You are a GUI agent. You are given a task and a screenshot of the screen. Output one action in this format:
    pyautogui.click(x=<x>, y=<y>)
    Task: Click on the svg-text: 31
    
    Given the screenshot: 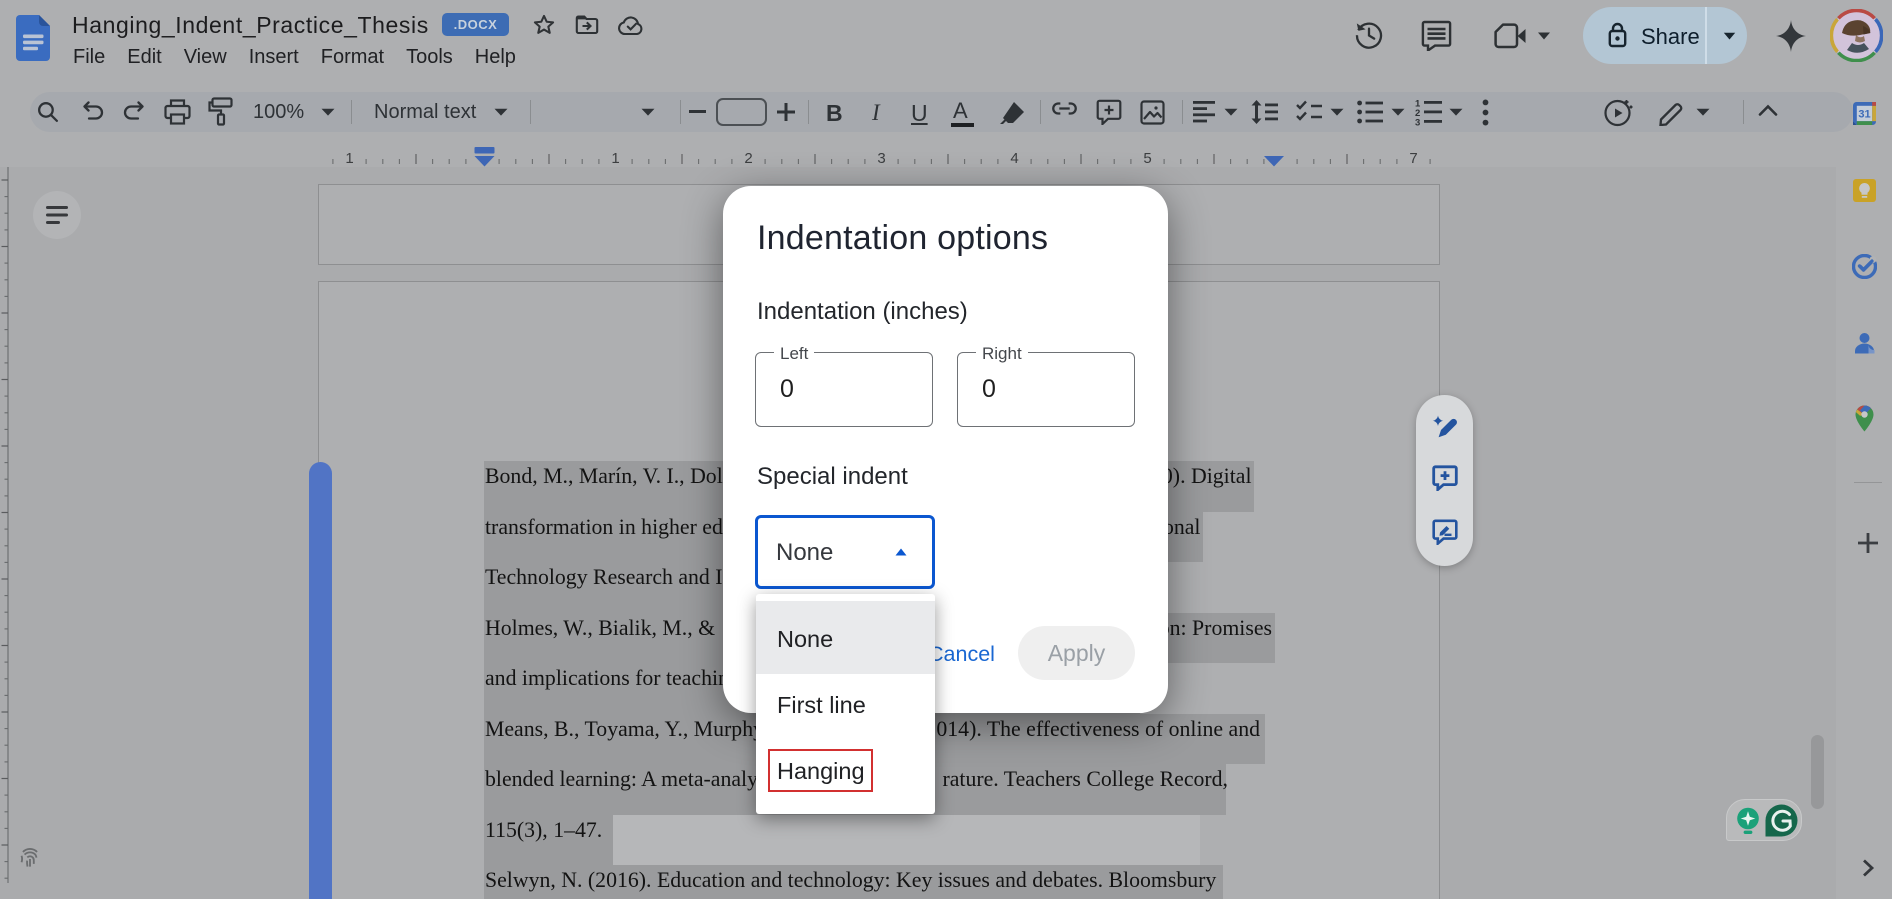 What is the action you would take?
    pyautogui.click(x=1864, y=115)
    